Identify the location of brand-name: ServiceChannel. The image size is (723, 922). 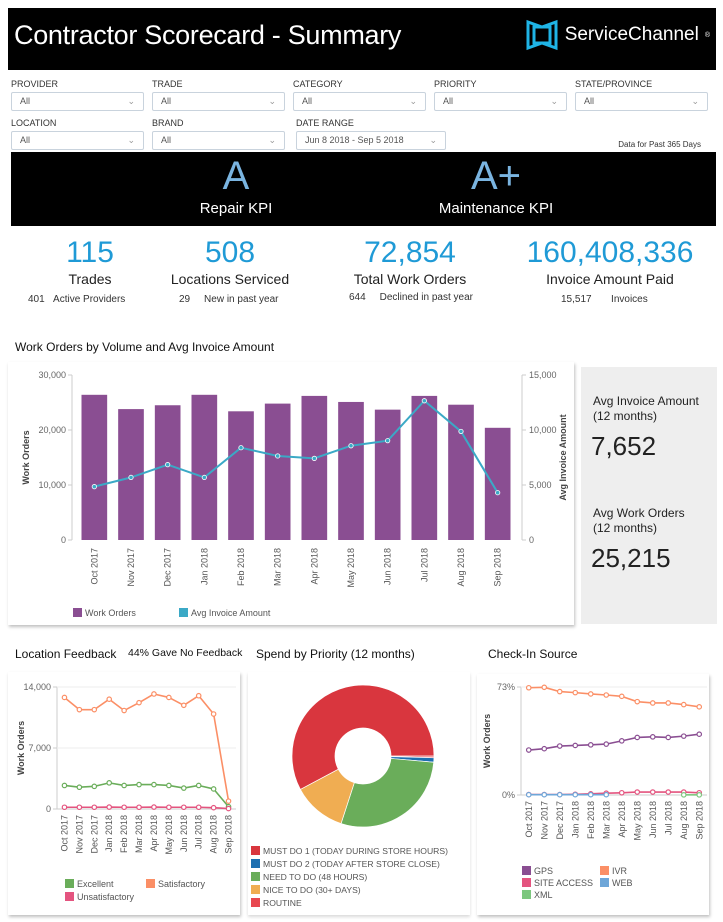
(631, 34).